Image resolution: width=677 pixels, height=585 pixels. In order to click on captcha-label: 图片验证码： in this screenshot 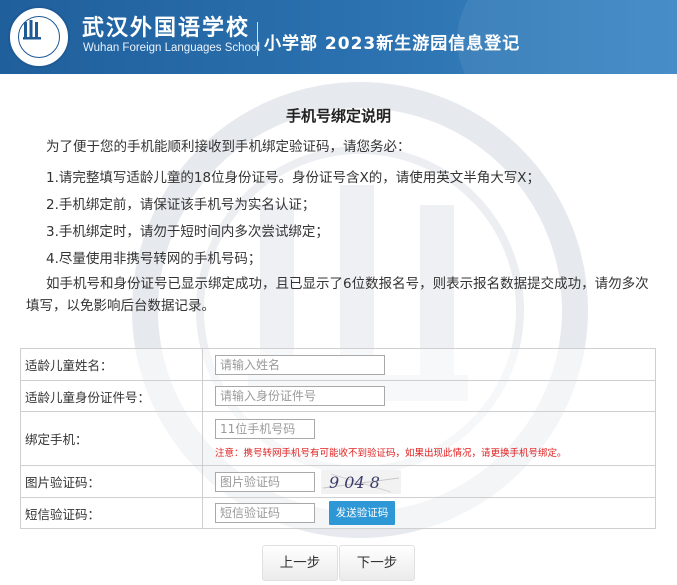, I will do `click(111, 481)`.